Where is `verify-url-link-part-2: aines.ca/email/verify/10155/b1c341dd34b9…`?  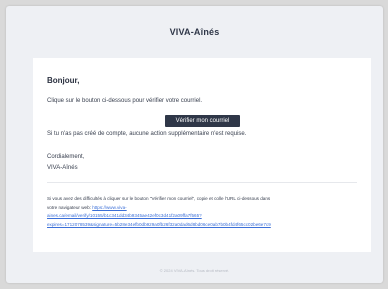 verify-url-link-part-2: aines.ca/email/verify/10155/b1c341dd34b9… is located at coordinates (124, 215).